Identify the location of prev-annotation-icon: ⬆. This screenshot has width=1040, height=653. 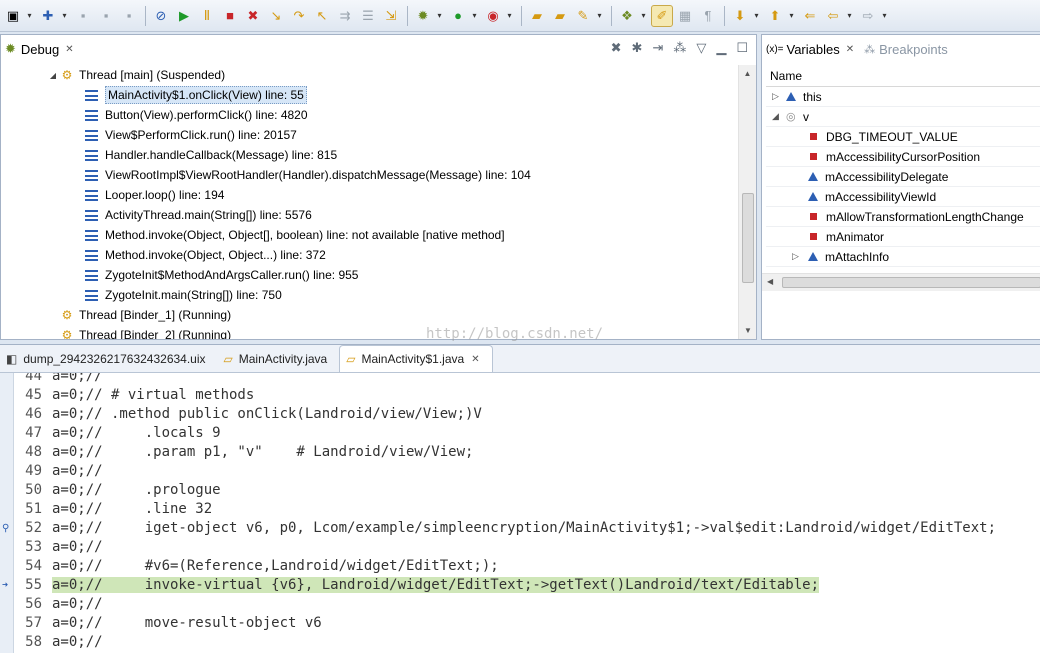
(775, 16).